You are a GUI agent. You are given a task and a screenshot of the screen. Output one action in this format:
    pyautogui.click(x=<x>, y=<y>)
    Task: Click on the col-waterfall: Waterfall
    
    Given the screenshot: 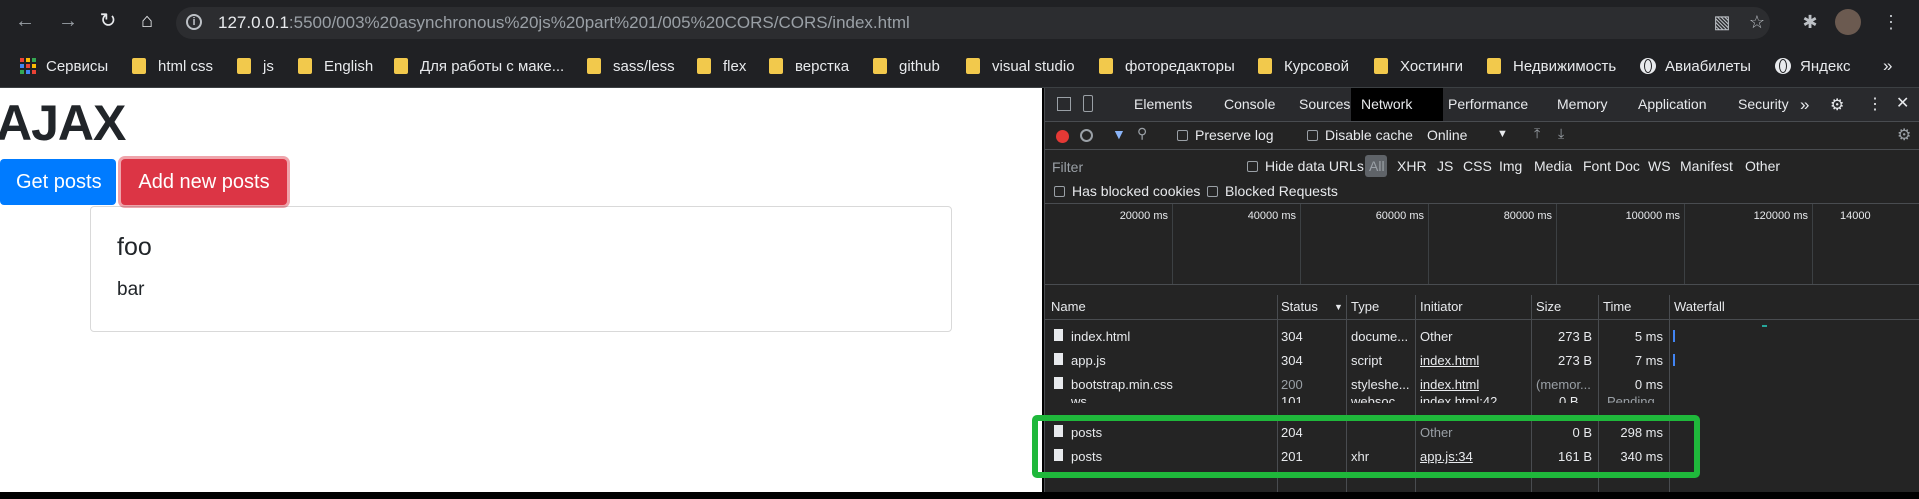 What is the action you would take?
    pyautogui.click(x=1699, y=306)
    